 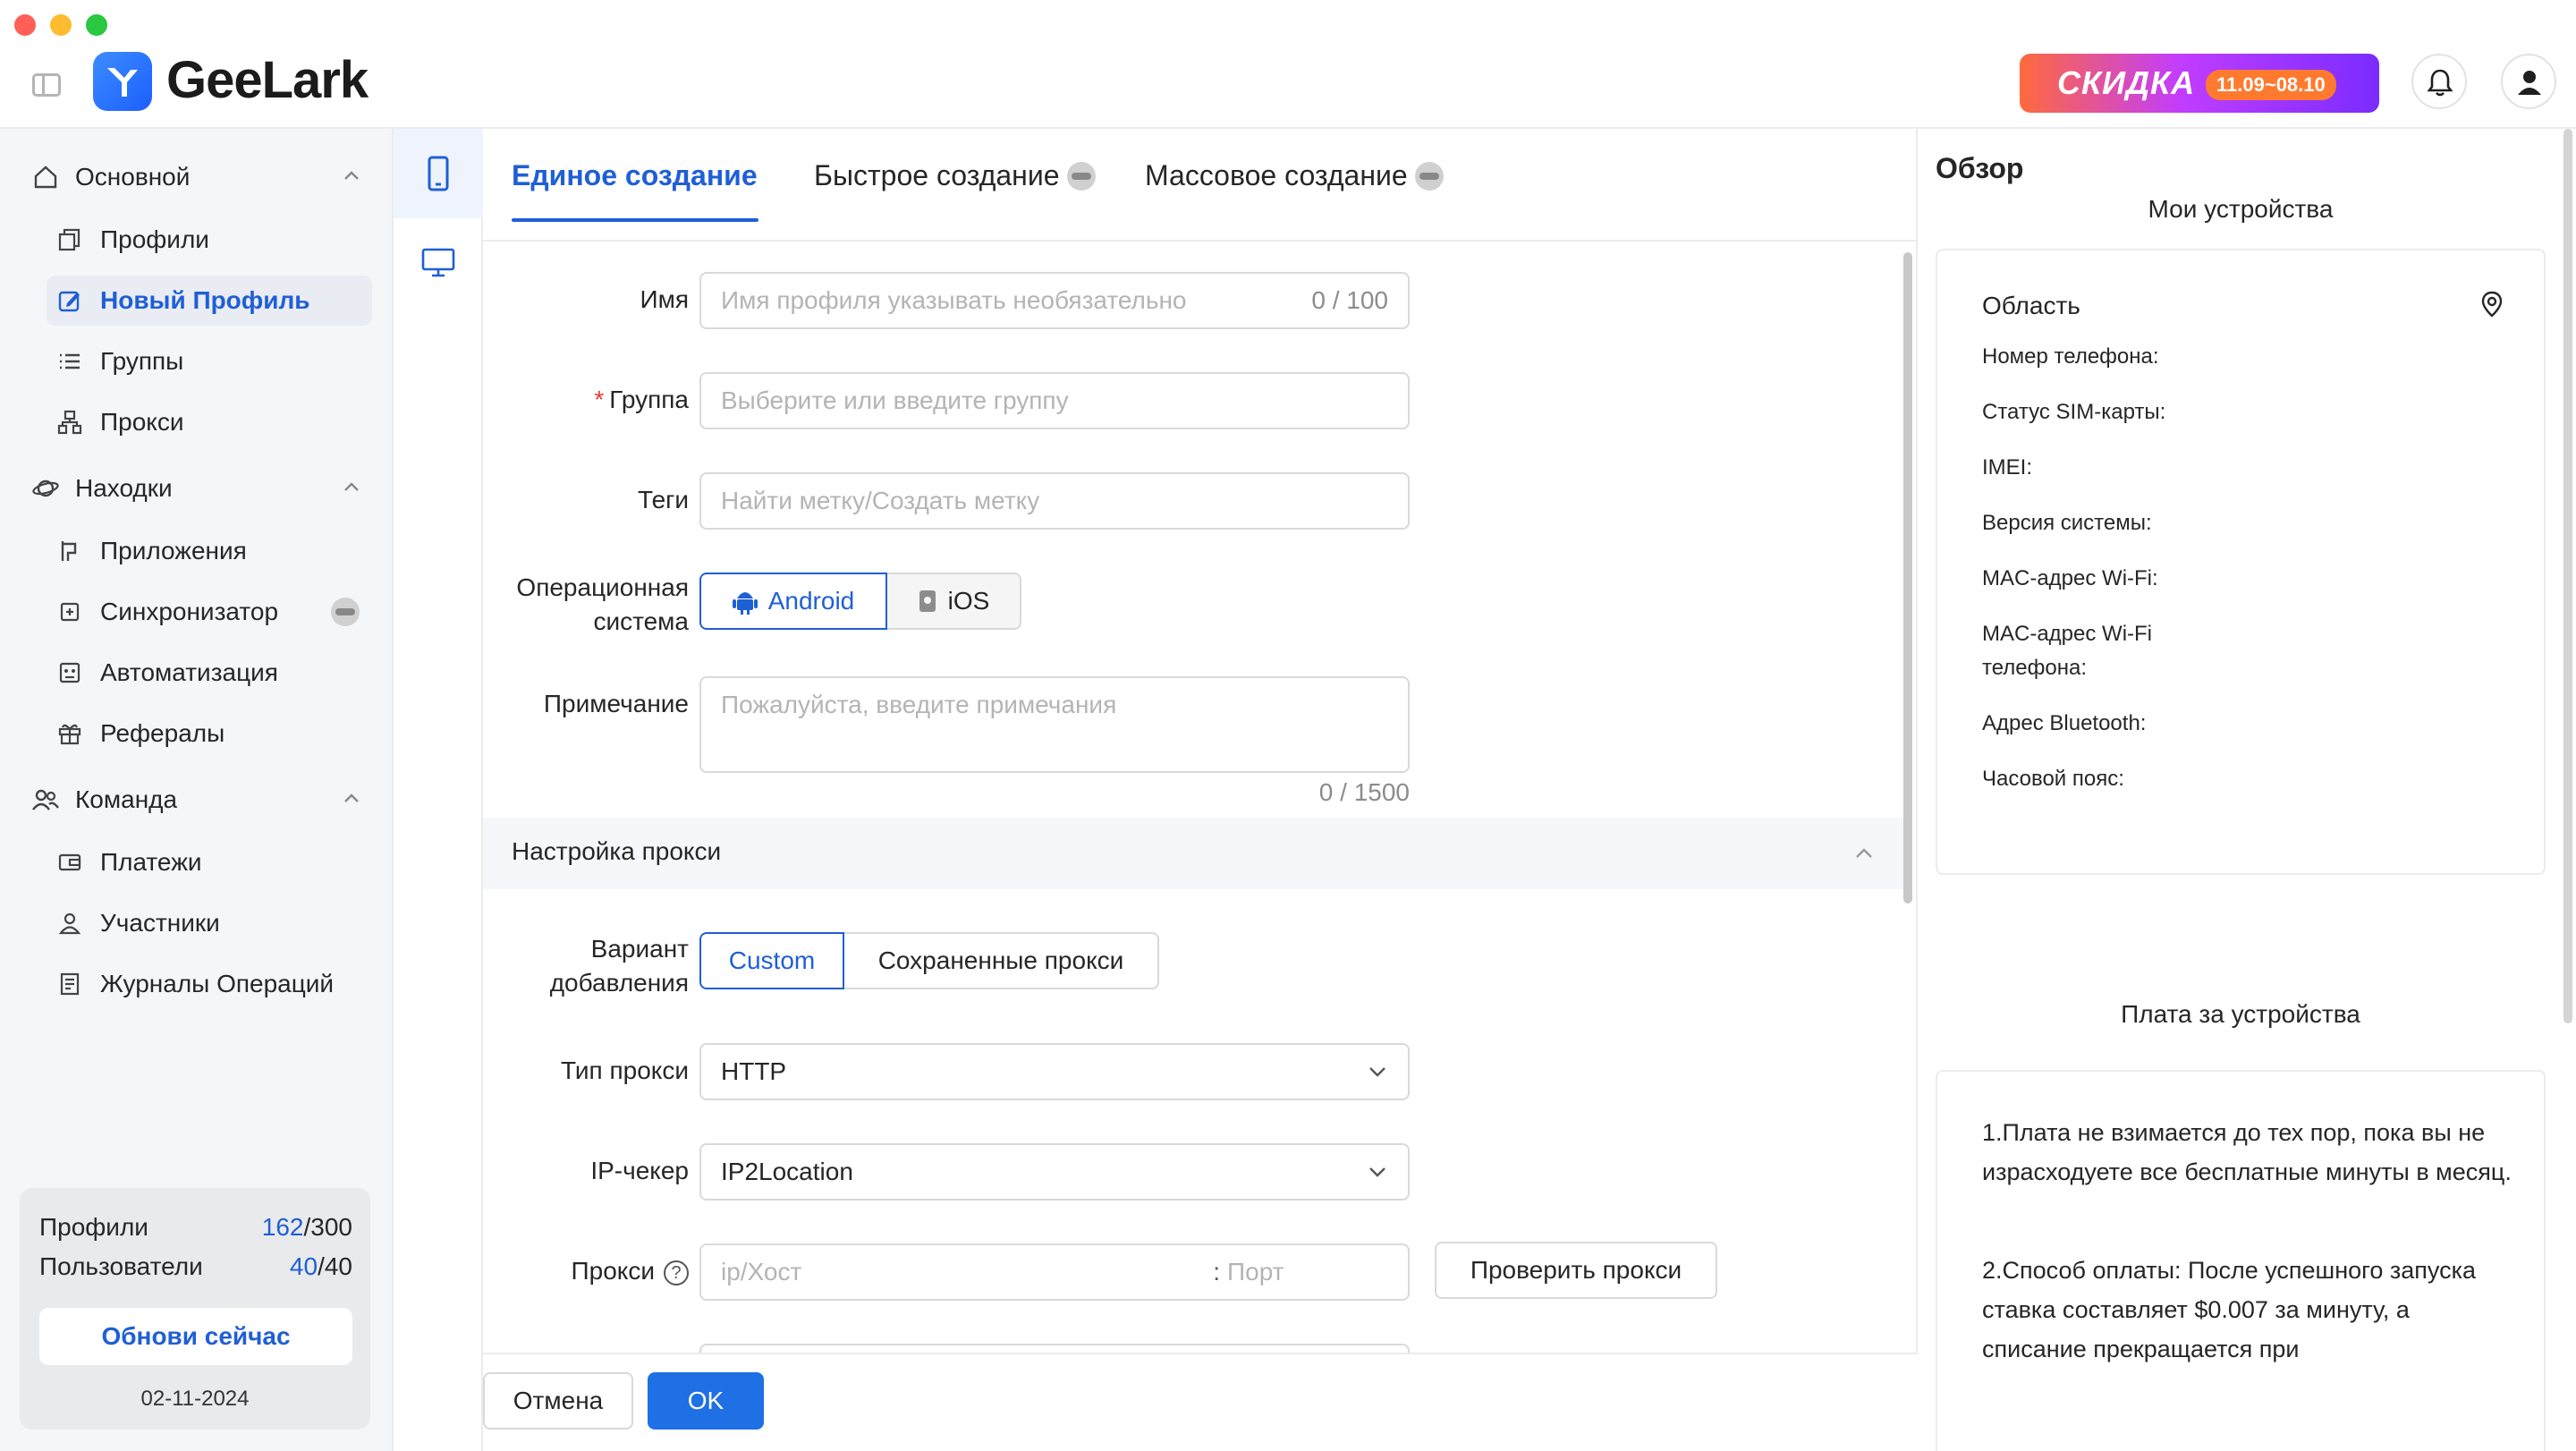 What do you see at coordinates (1276, 175) in the screenshot?
I see `tab-label: Массовое создание` at bounding box center [1276, 175].